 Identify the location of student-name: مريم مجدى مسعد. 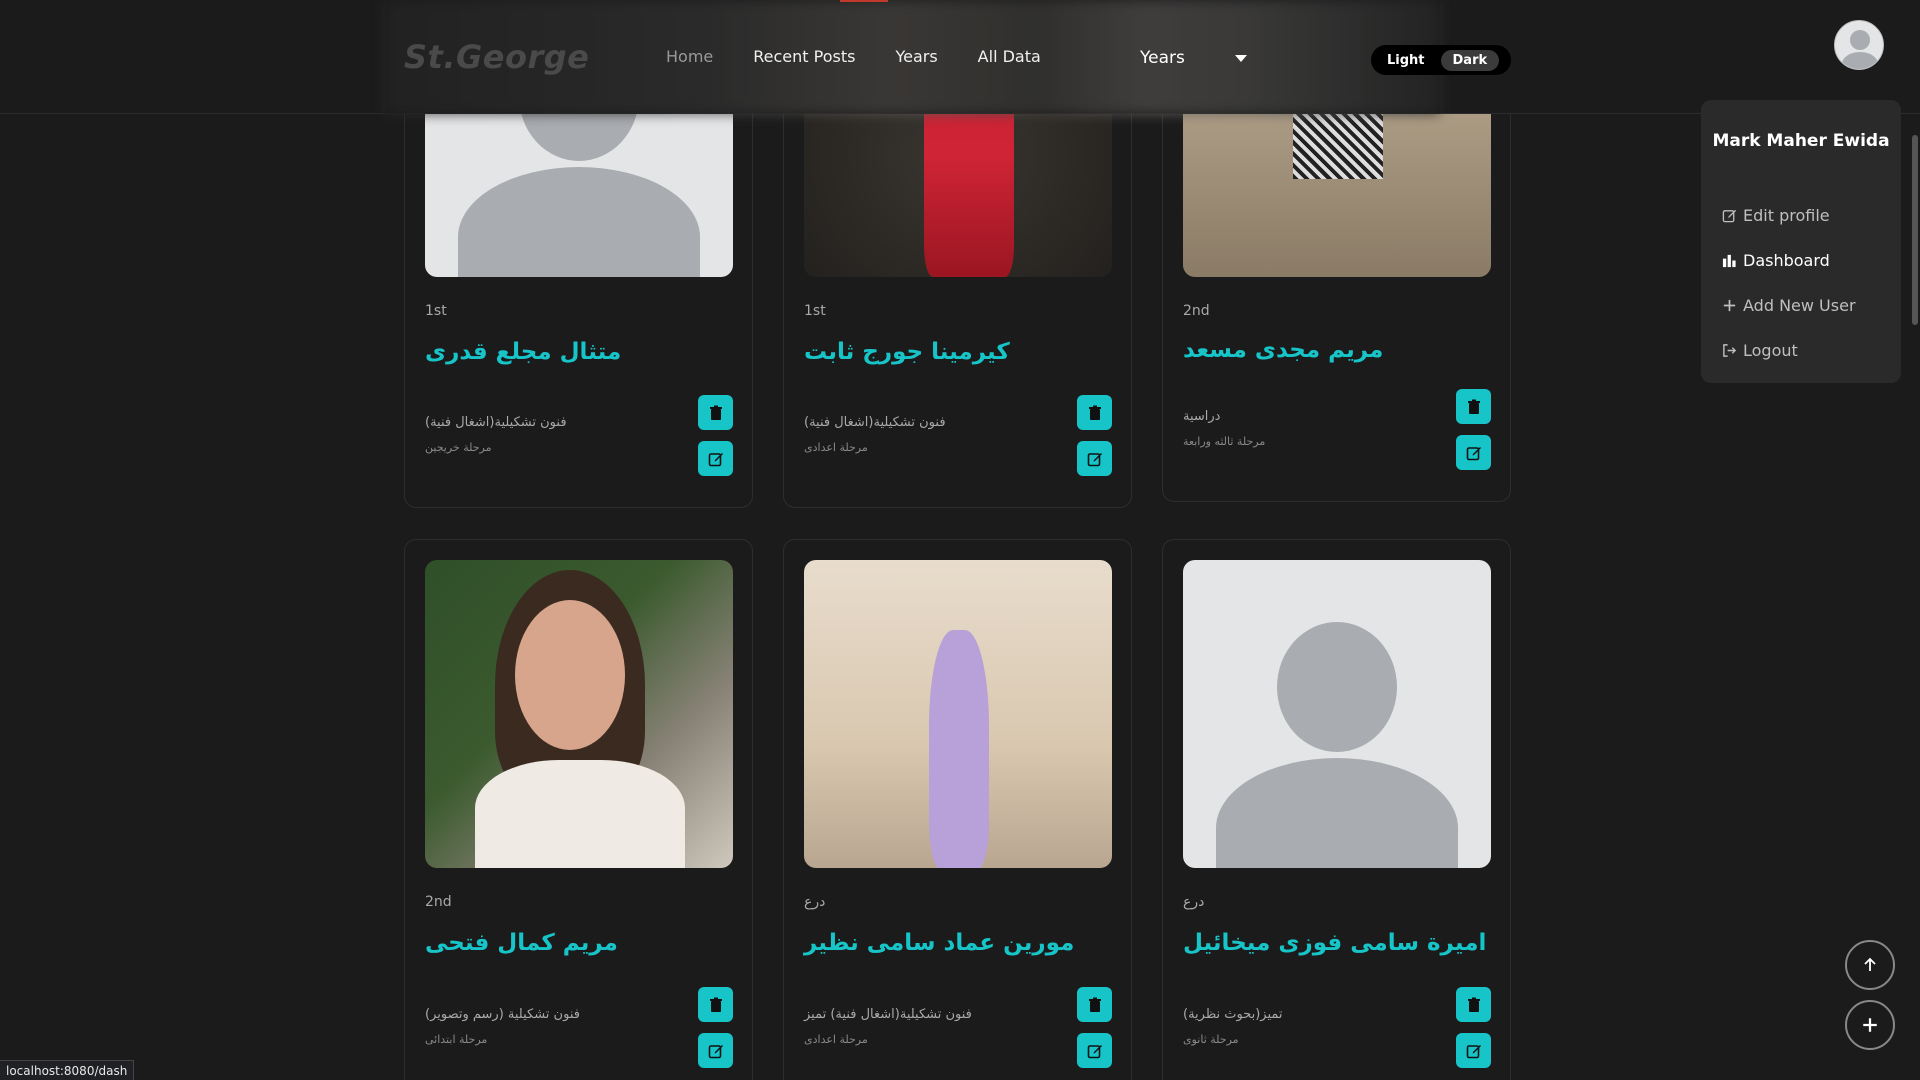
(1283, 350).